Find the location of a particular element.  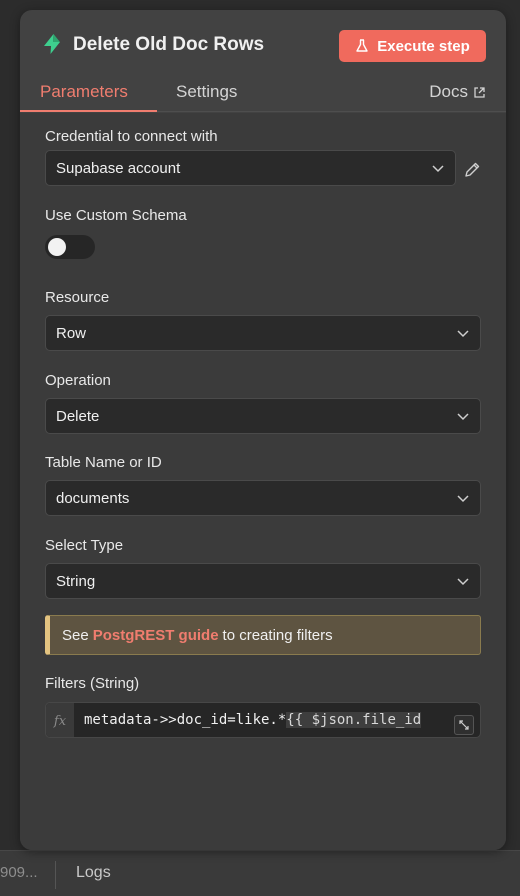

table-label: Table Name or ID is located at coordinates (103, 462).